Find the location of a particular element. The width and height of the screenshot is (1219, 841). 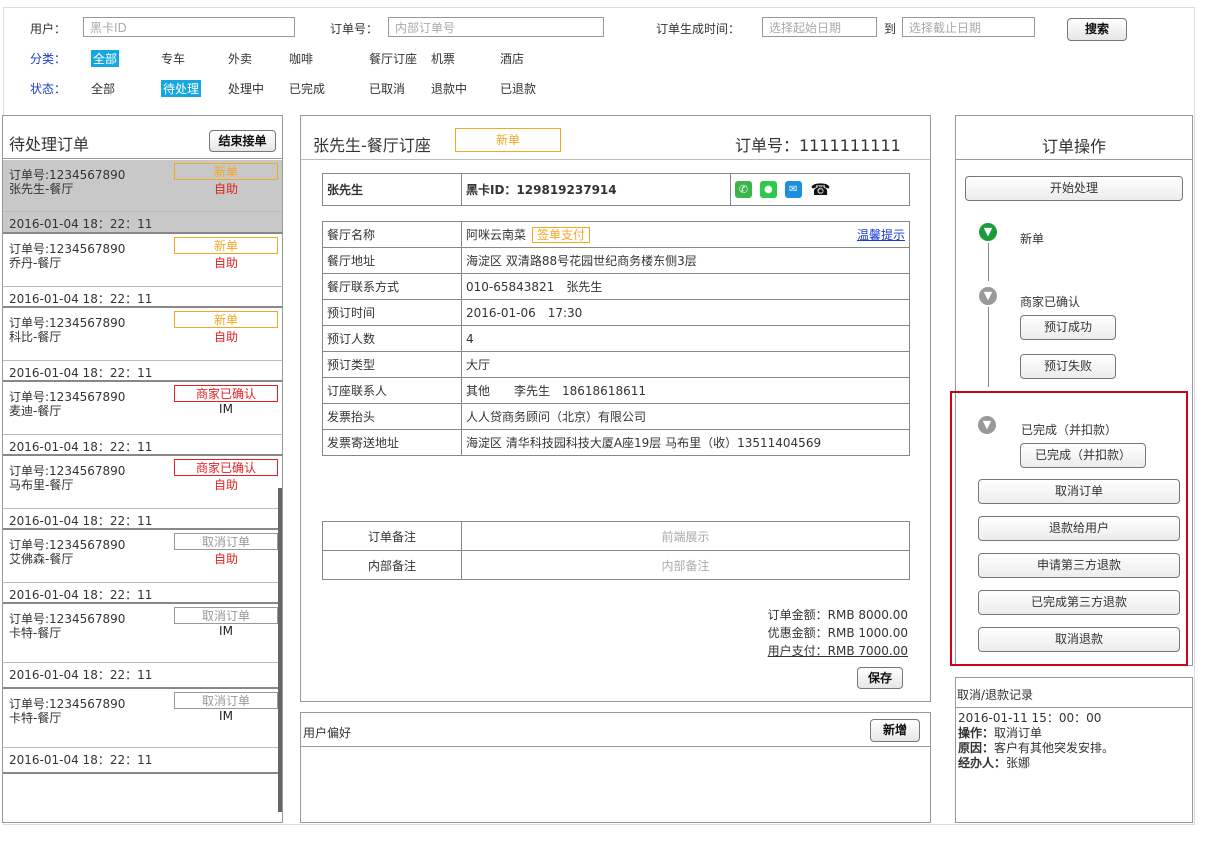

order-list-scrollbar is located at coordinates (280, 650).